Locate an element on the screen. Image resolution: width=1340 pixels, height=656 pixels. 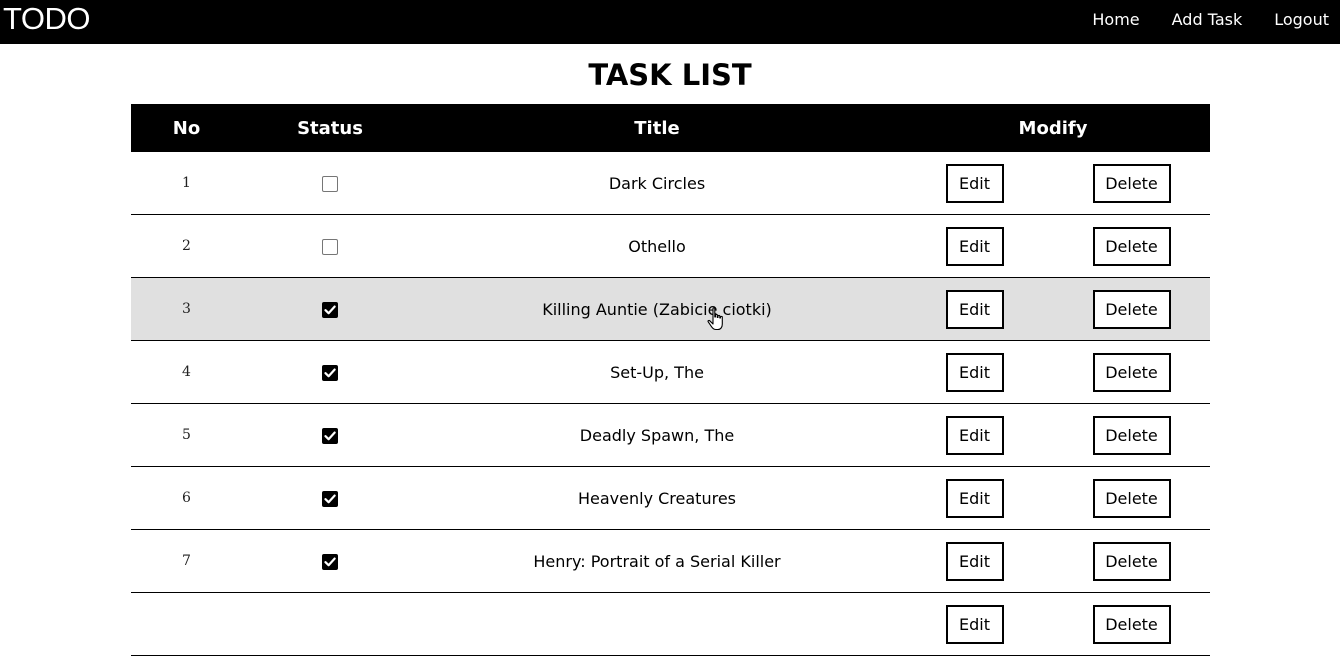
table-row: 5 Deadly Spawn, The Edit Delete is located at coordinates (670, 435).